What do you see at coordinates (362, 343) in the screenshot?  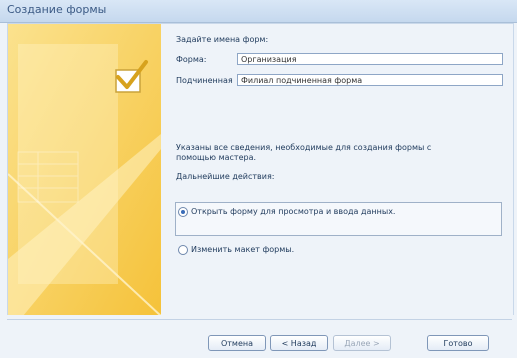 I see `next-button: Далее >` at bounding box center [362, 343].